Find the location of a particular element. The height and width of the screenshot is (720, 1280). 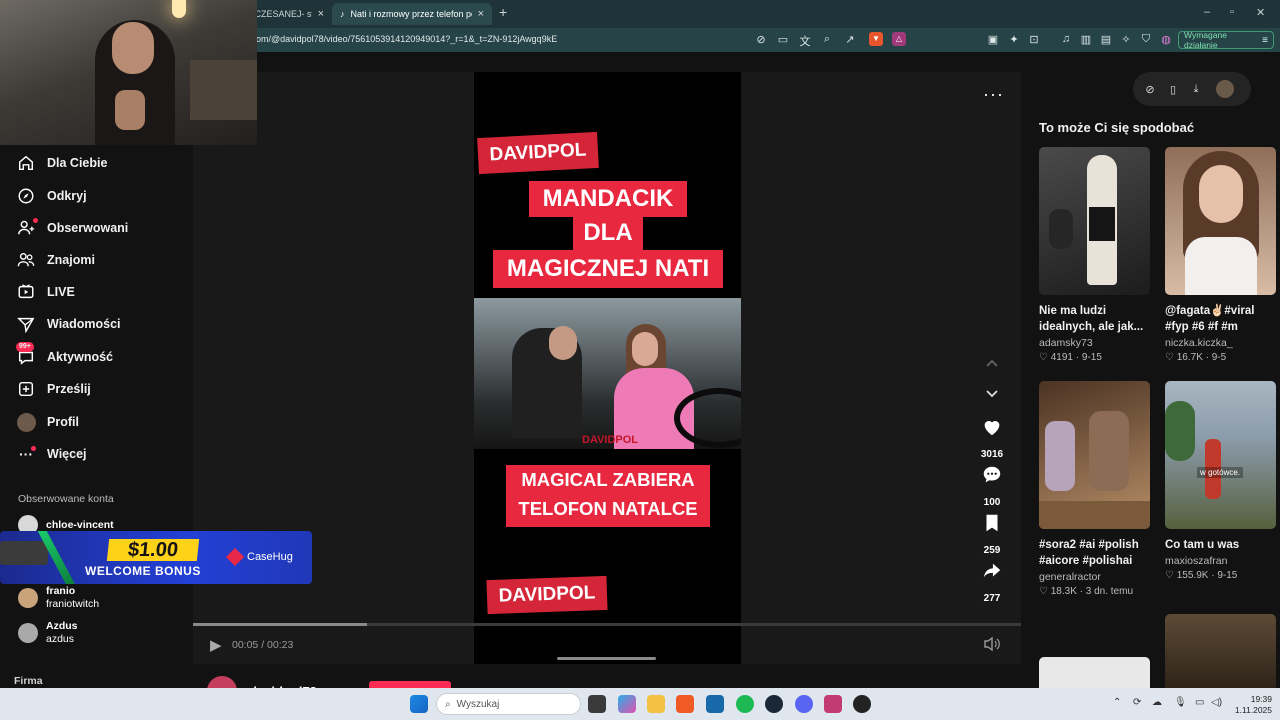

card-caption: @fagata✌🏻#viral #fyp #6 #f #m is located at coordinates (1220, 319).